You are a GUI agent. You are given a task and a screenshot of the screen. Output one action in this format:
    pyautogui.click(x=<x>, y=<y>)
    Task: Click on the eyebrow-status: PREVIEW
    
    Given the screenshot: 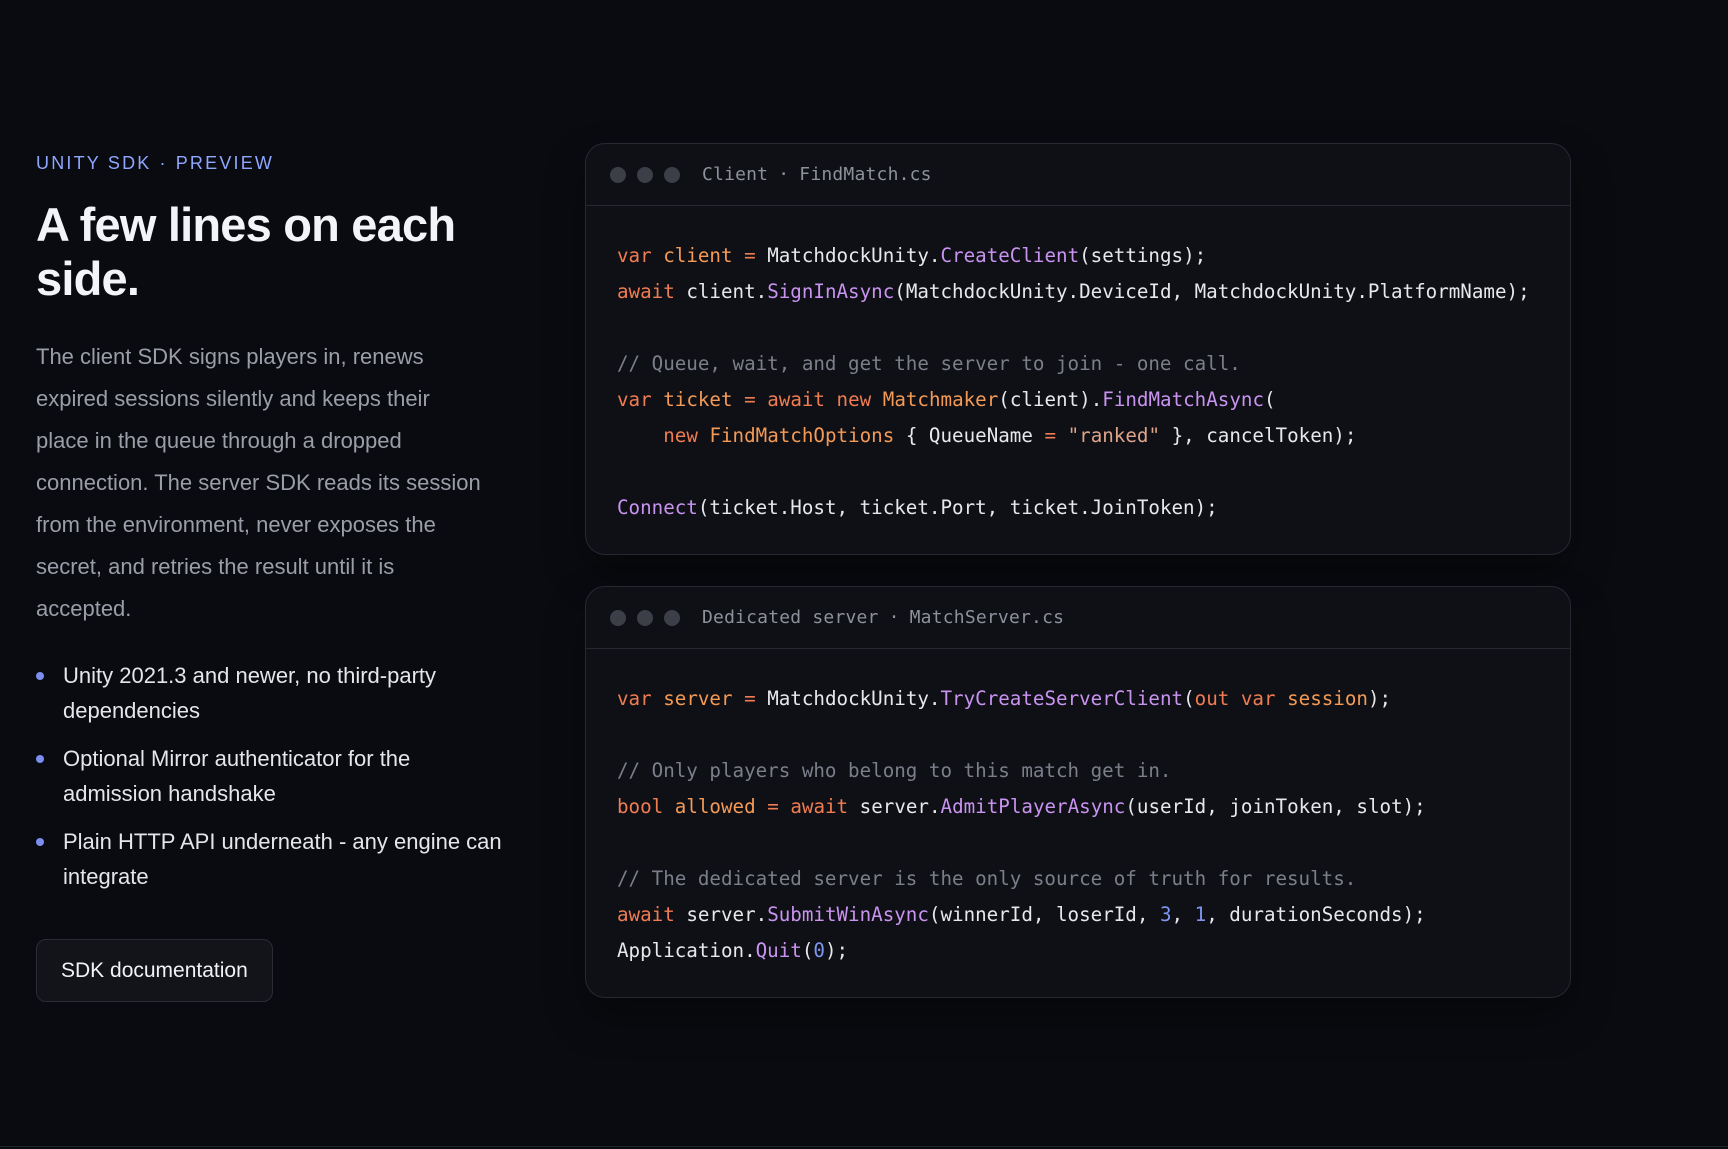 What is the action you would take?
    pyautogui.click(x=225, y=163)
    